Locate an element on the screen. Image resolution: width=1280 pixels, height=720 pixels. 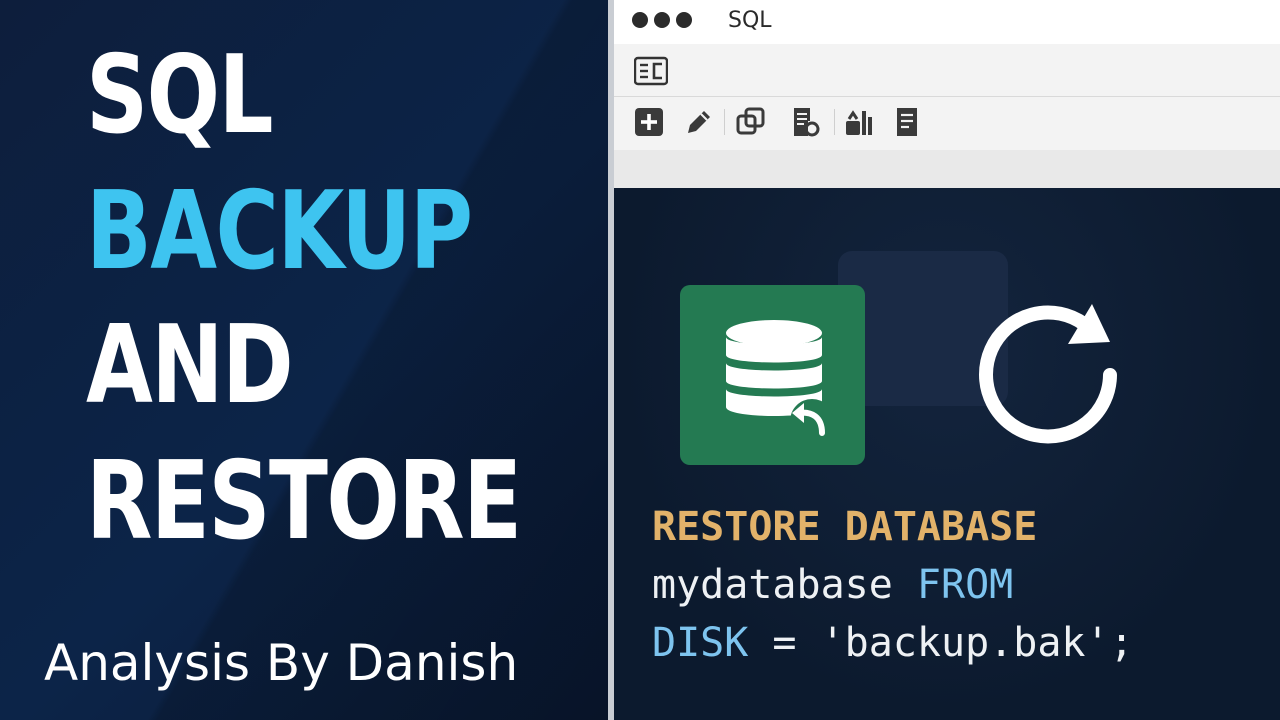
author-credit: Analysis By Danish is located at coordinates (281, 663).